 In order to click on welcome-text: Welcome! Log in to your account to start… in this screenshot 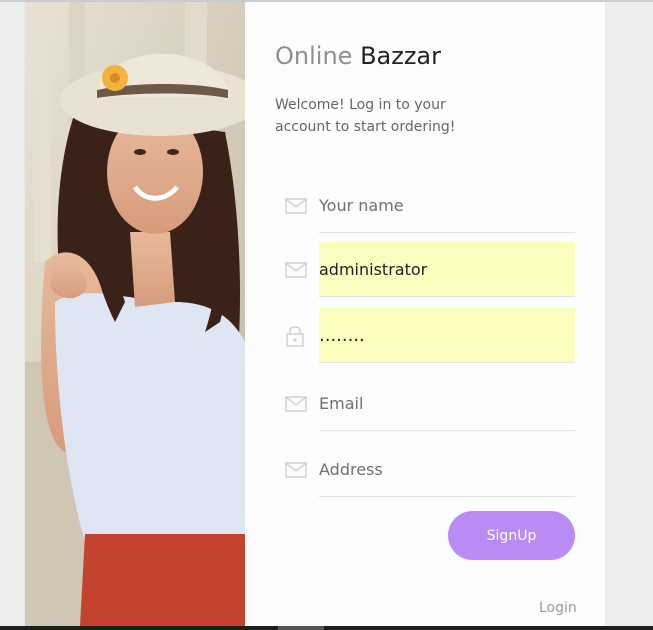, I will do `click(365, 116)`.